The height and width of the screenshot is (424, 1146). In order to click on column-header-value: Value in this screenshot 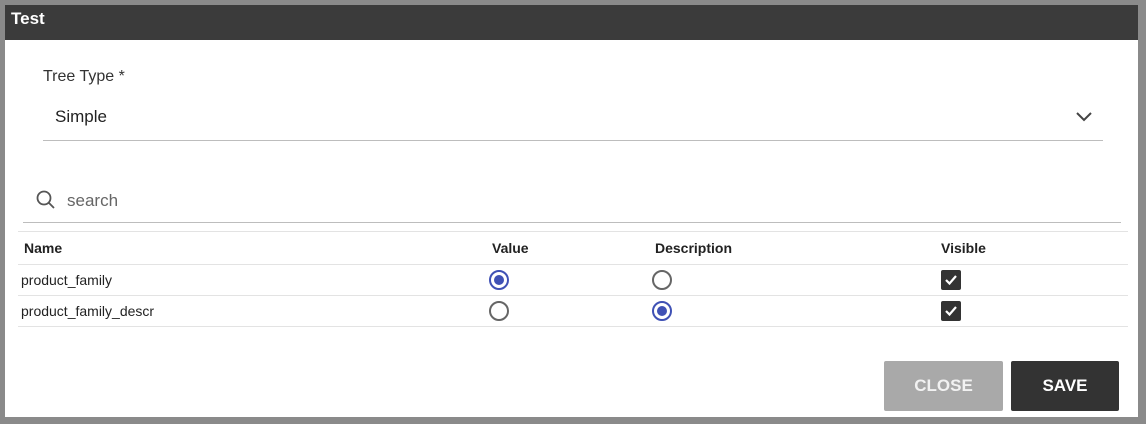, I will do `click(573, 248)`.